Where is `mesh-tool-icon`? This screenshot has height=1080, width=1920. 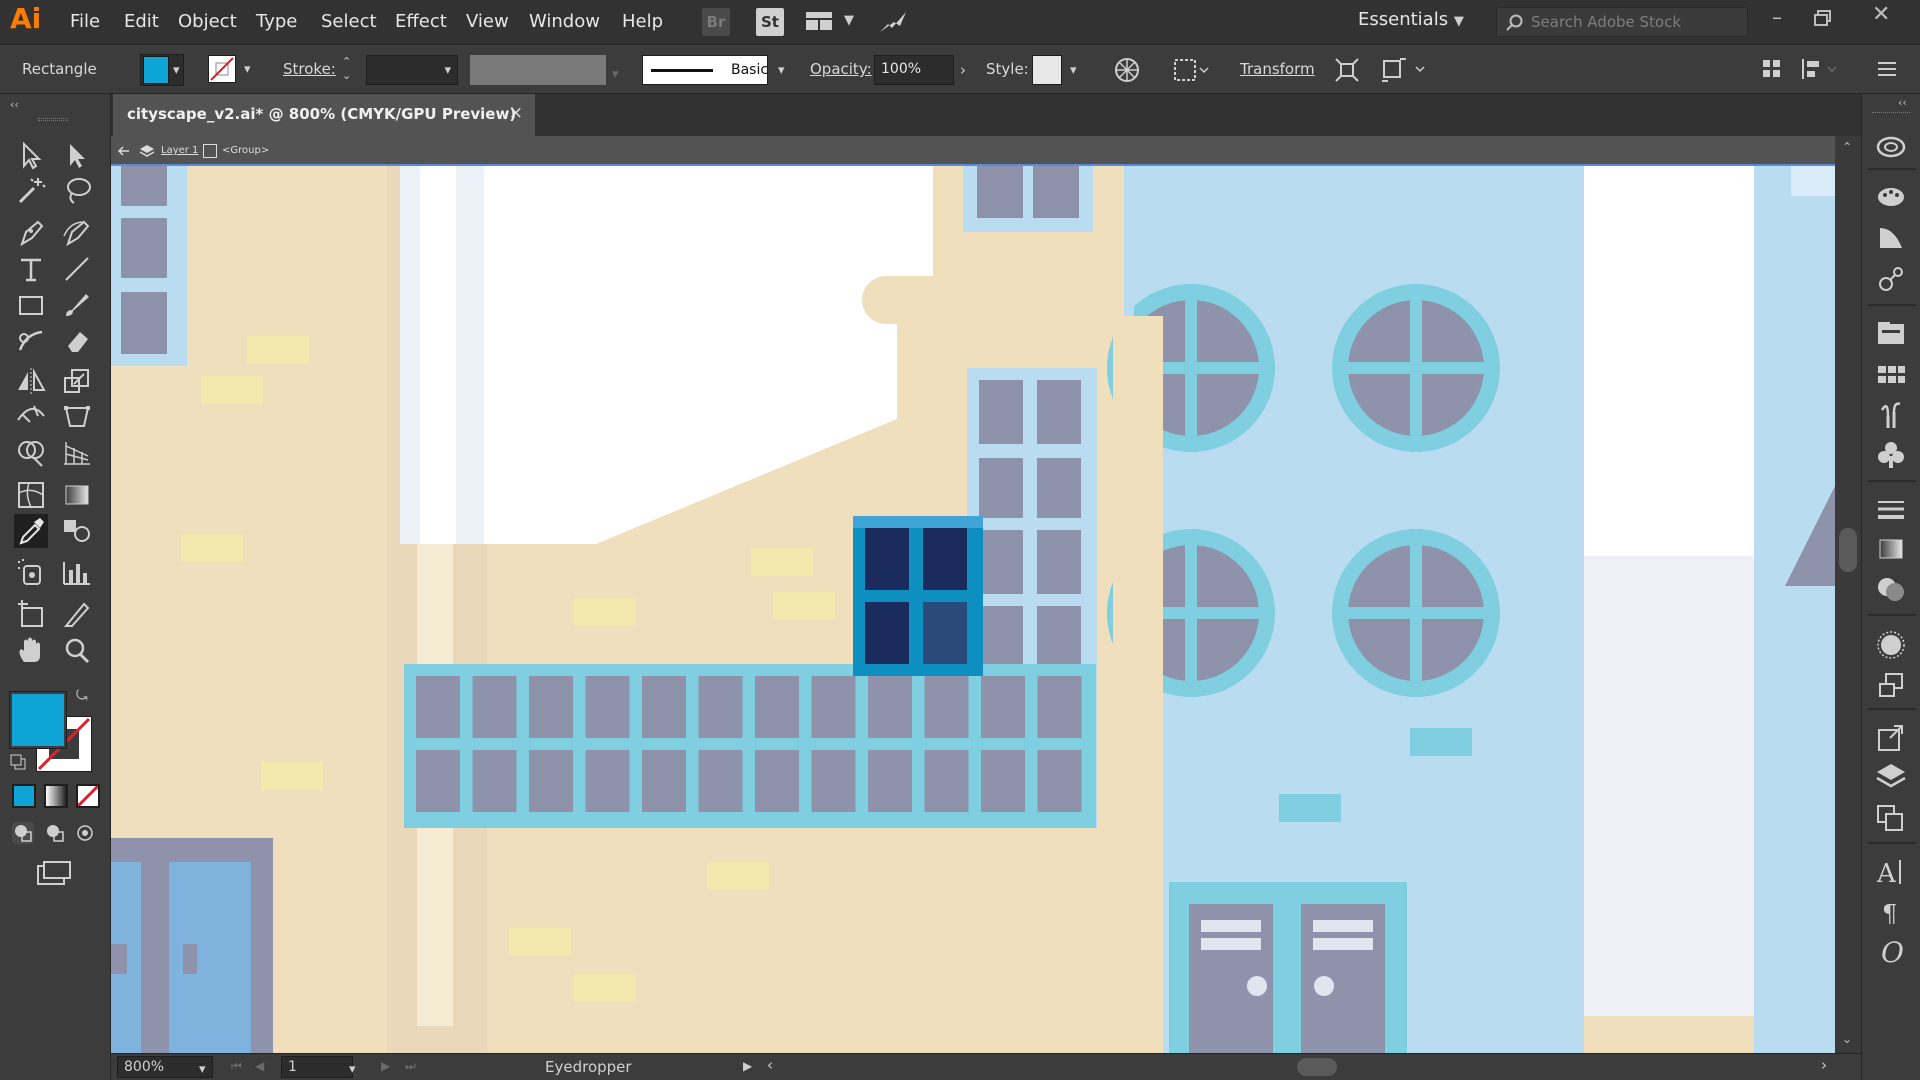
mesh-tool-icon is located at coordinates (31, 495).